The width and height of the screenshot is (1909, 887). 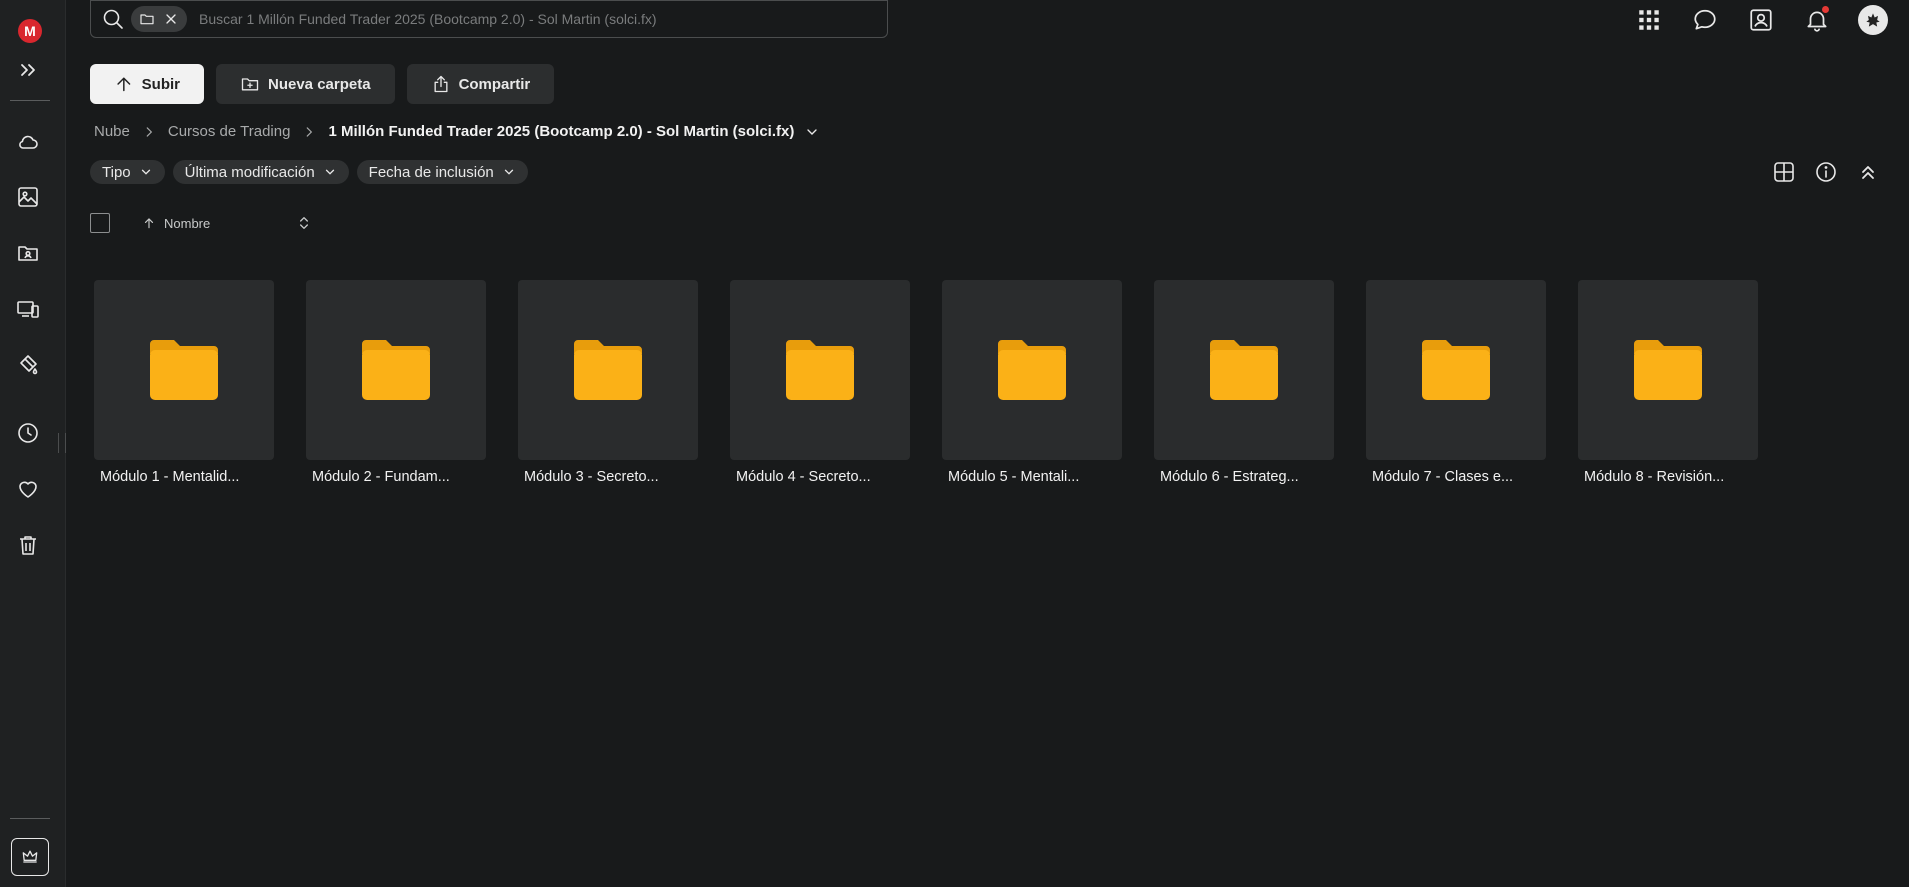 What do you see at coordinates (112, 131) in the screenshot?
I see `breadcrumb-root: Nube` at bounding box center [112, 131].